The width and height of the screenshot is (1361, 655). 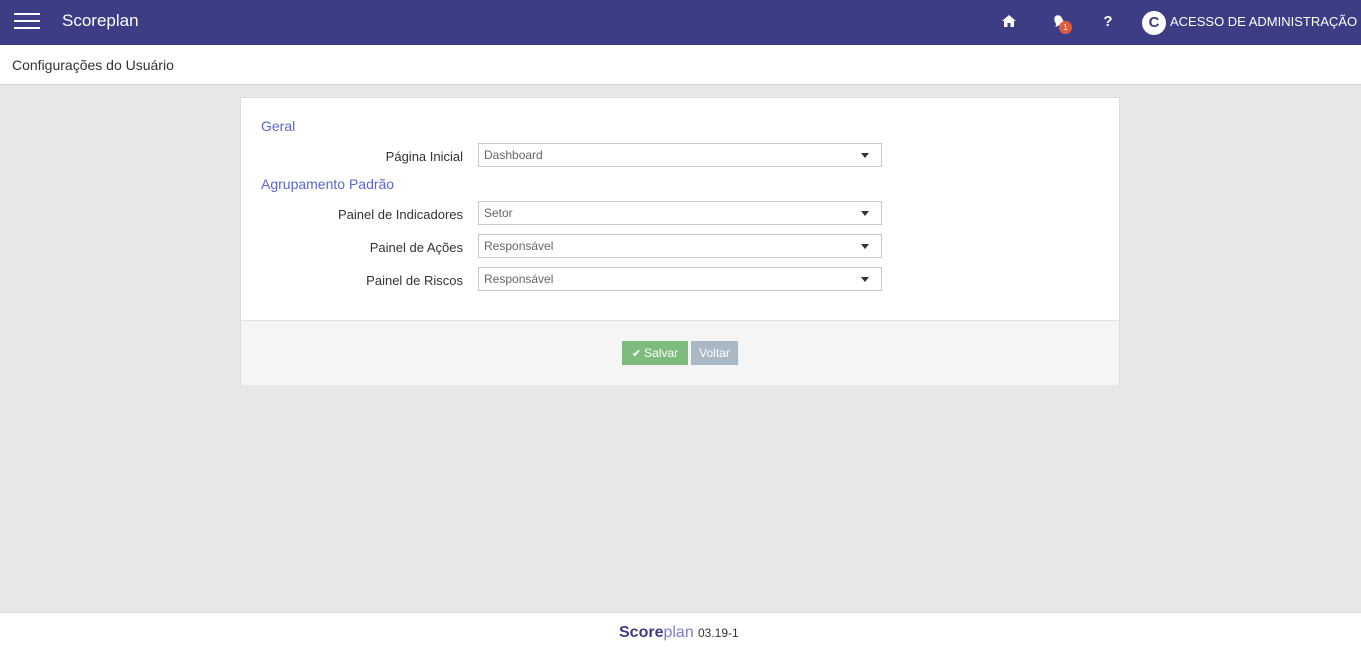 What do you see at coordinates (498, 213) in the screenshot?
I see `indicators-panel-value: Setor` at bounding box center [498, 213].